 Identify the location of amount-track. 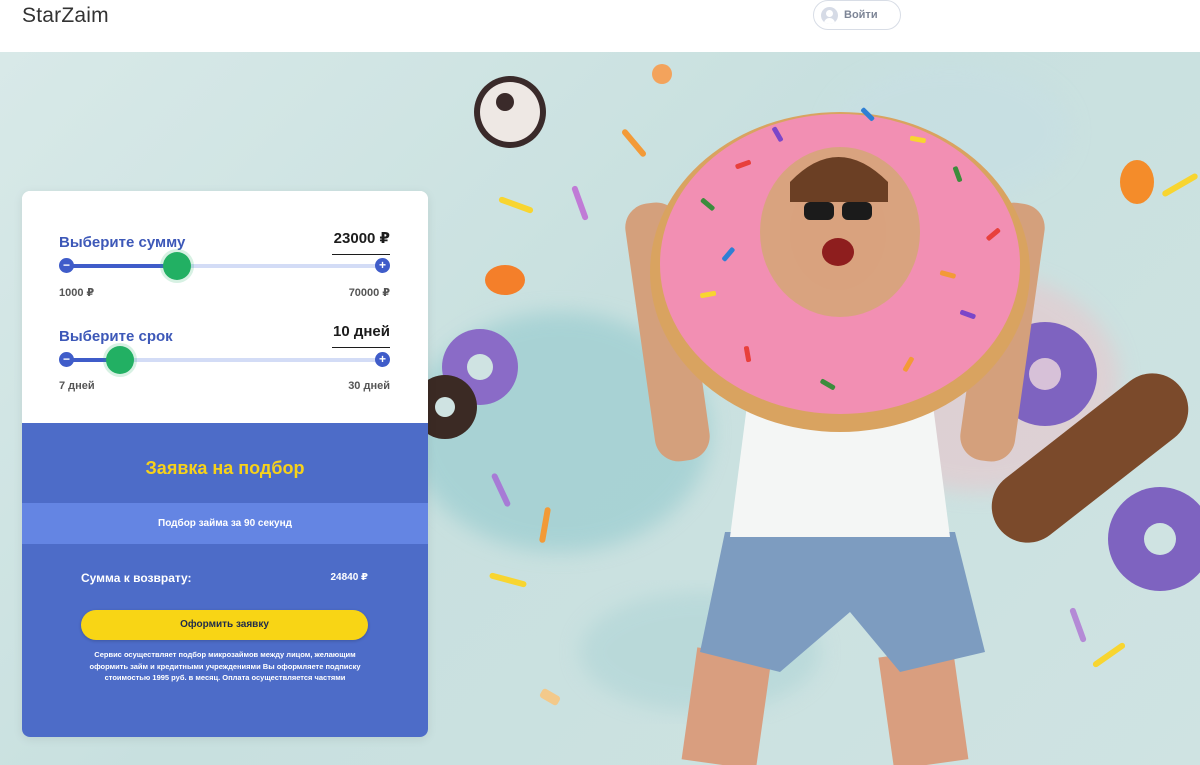
(224, 266).